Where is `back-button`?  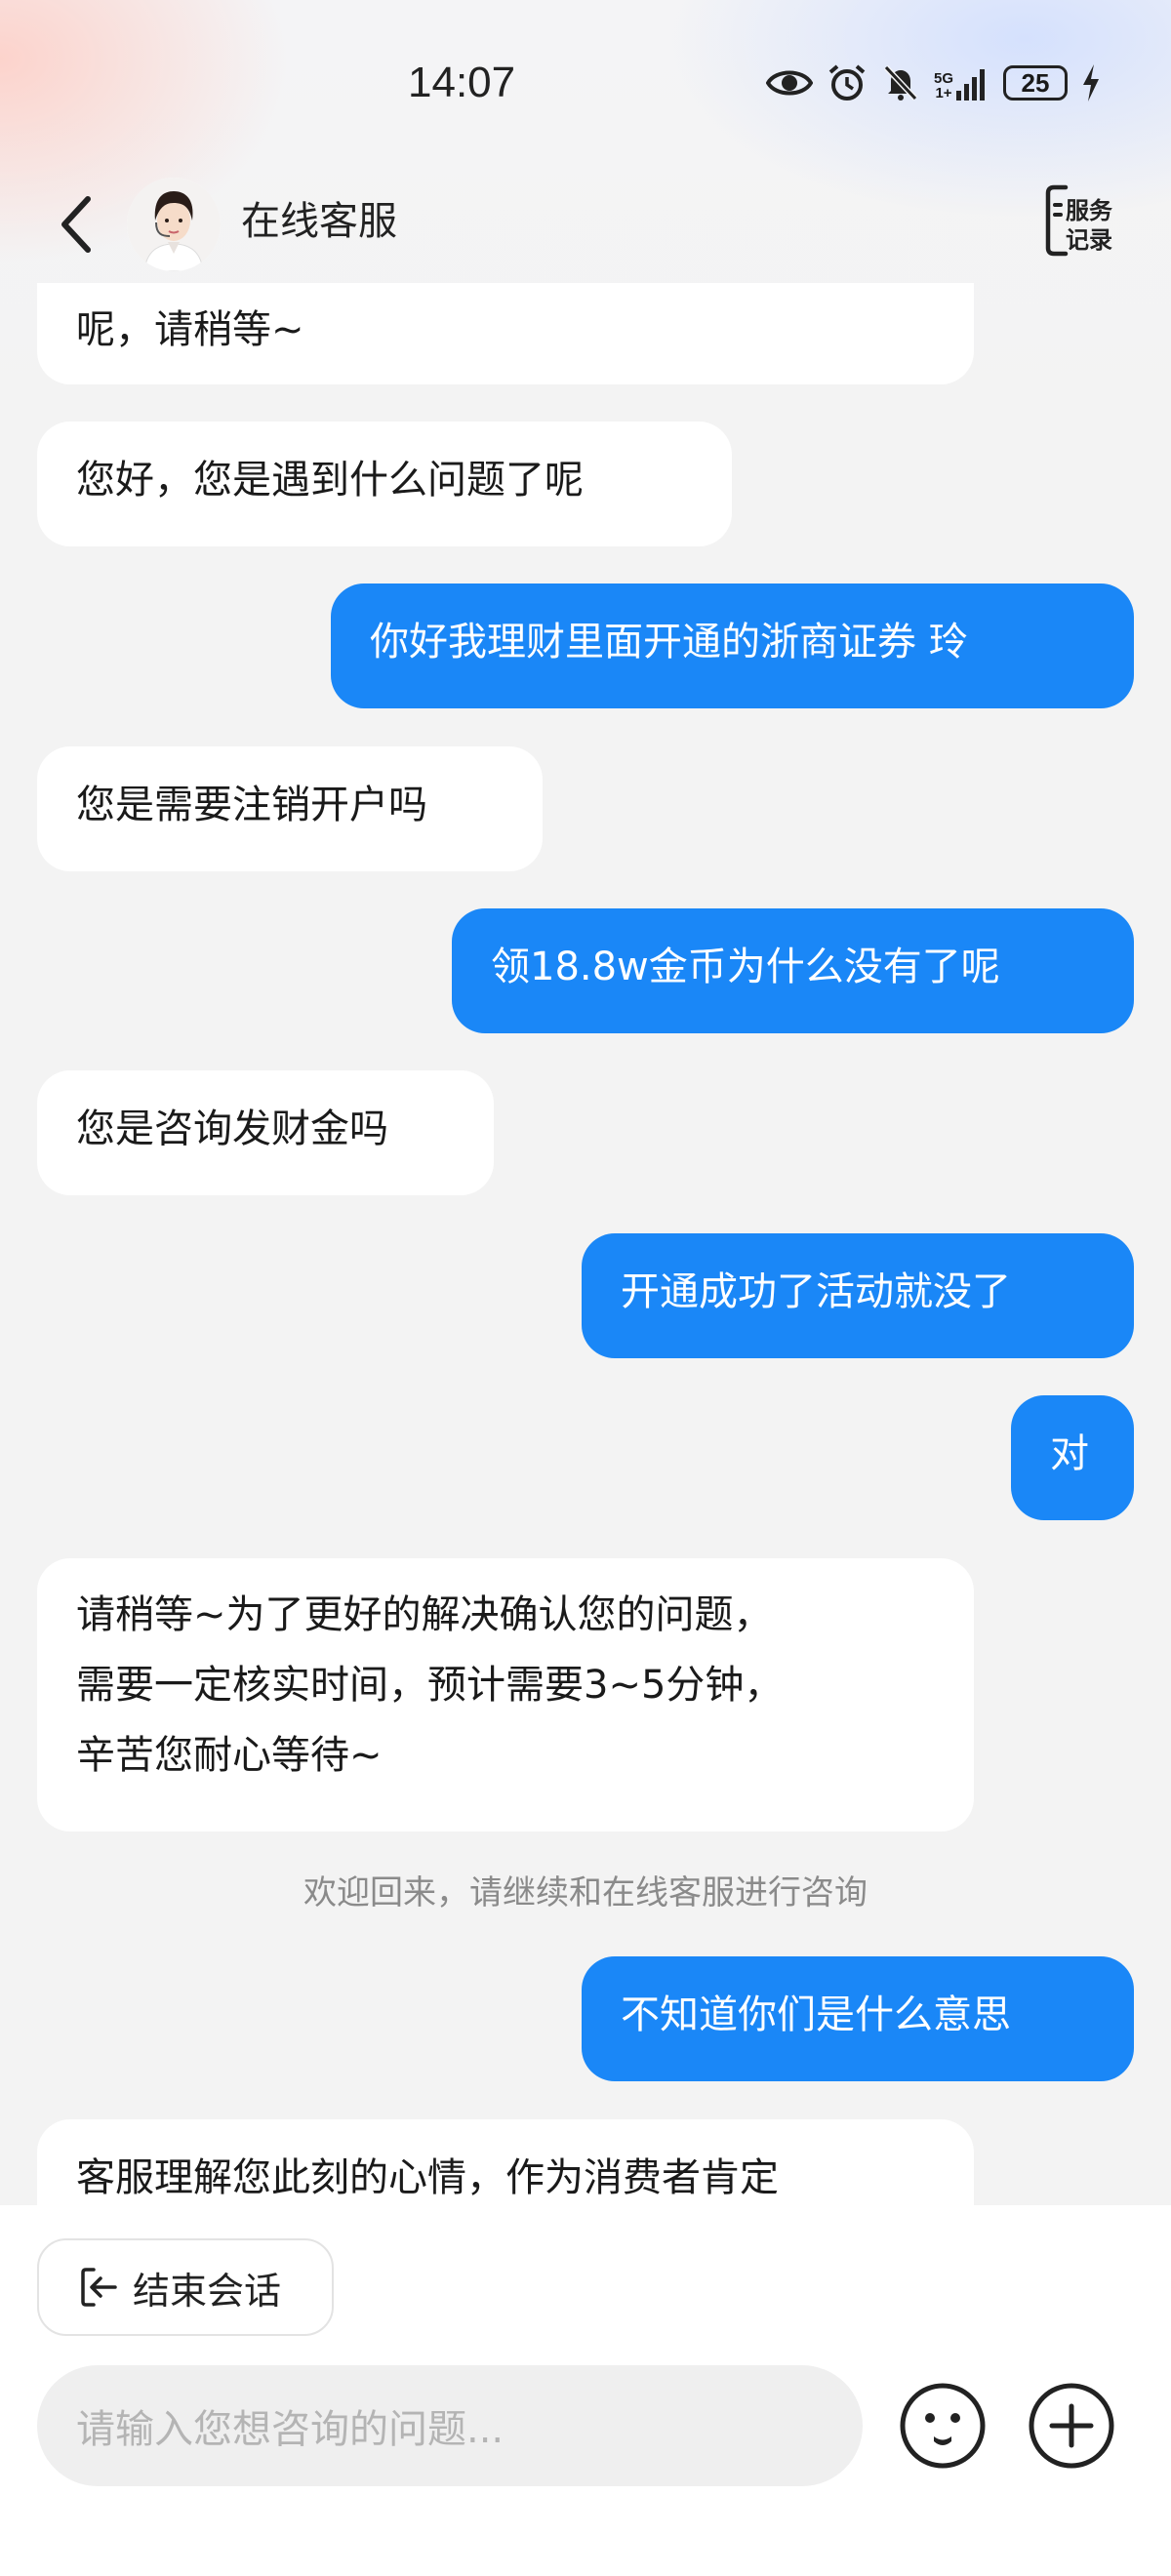 back-button is located at coordinates (76, 224).